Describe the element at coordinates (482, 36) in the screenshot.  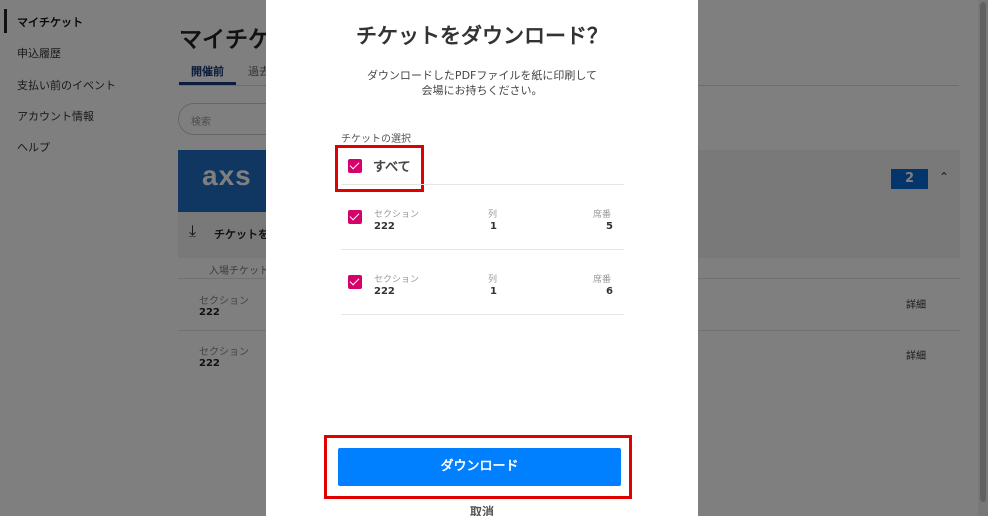
I see `modal-title: チケットをダウンロード？` at that location.